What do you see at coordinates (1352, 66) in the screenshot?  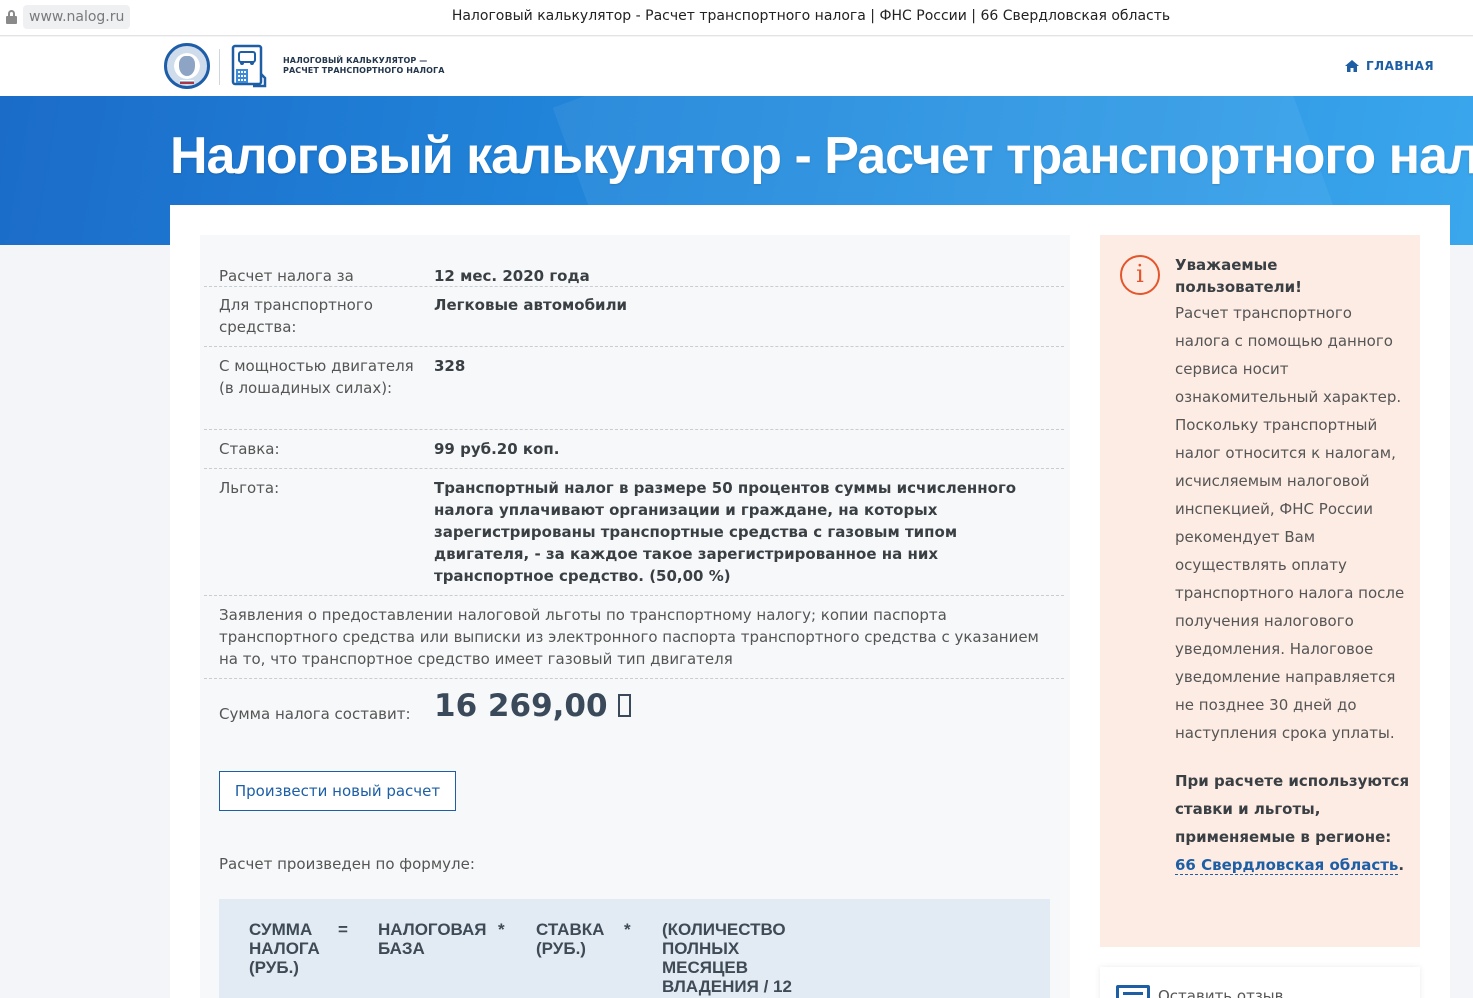 I see `home-icon` at bounding box center [1352, 66].